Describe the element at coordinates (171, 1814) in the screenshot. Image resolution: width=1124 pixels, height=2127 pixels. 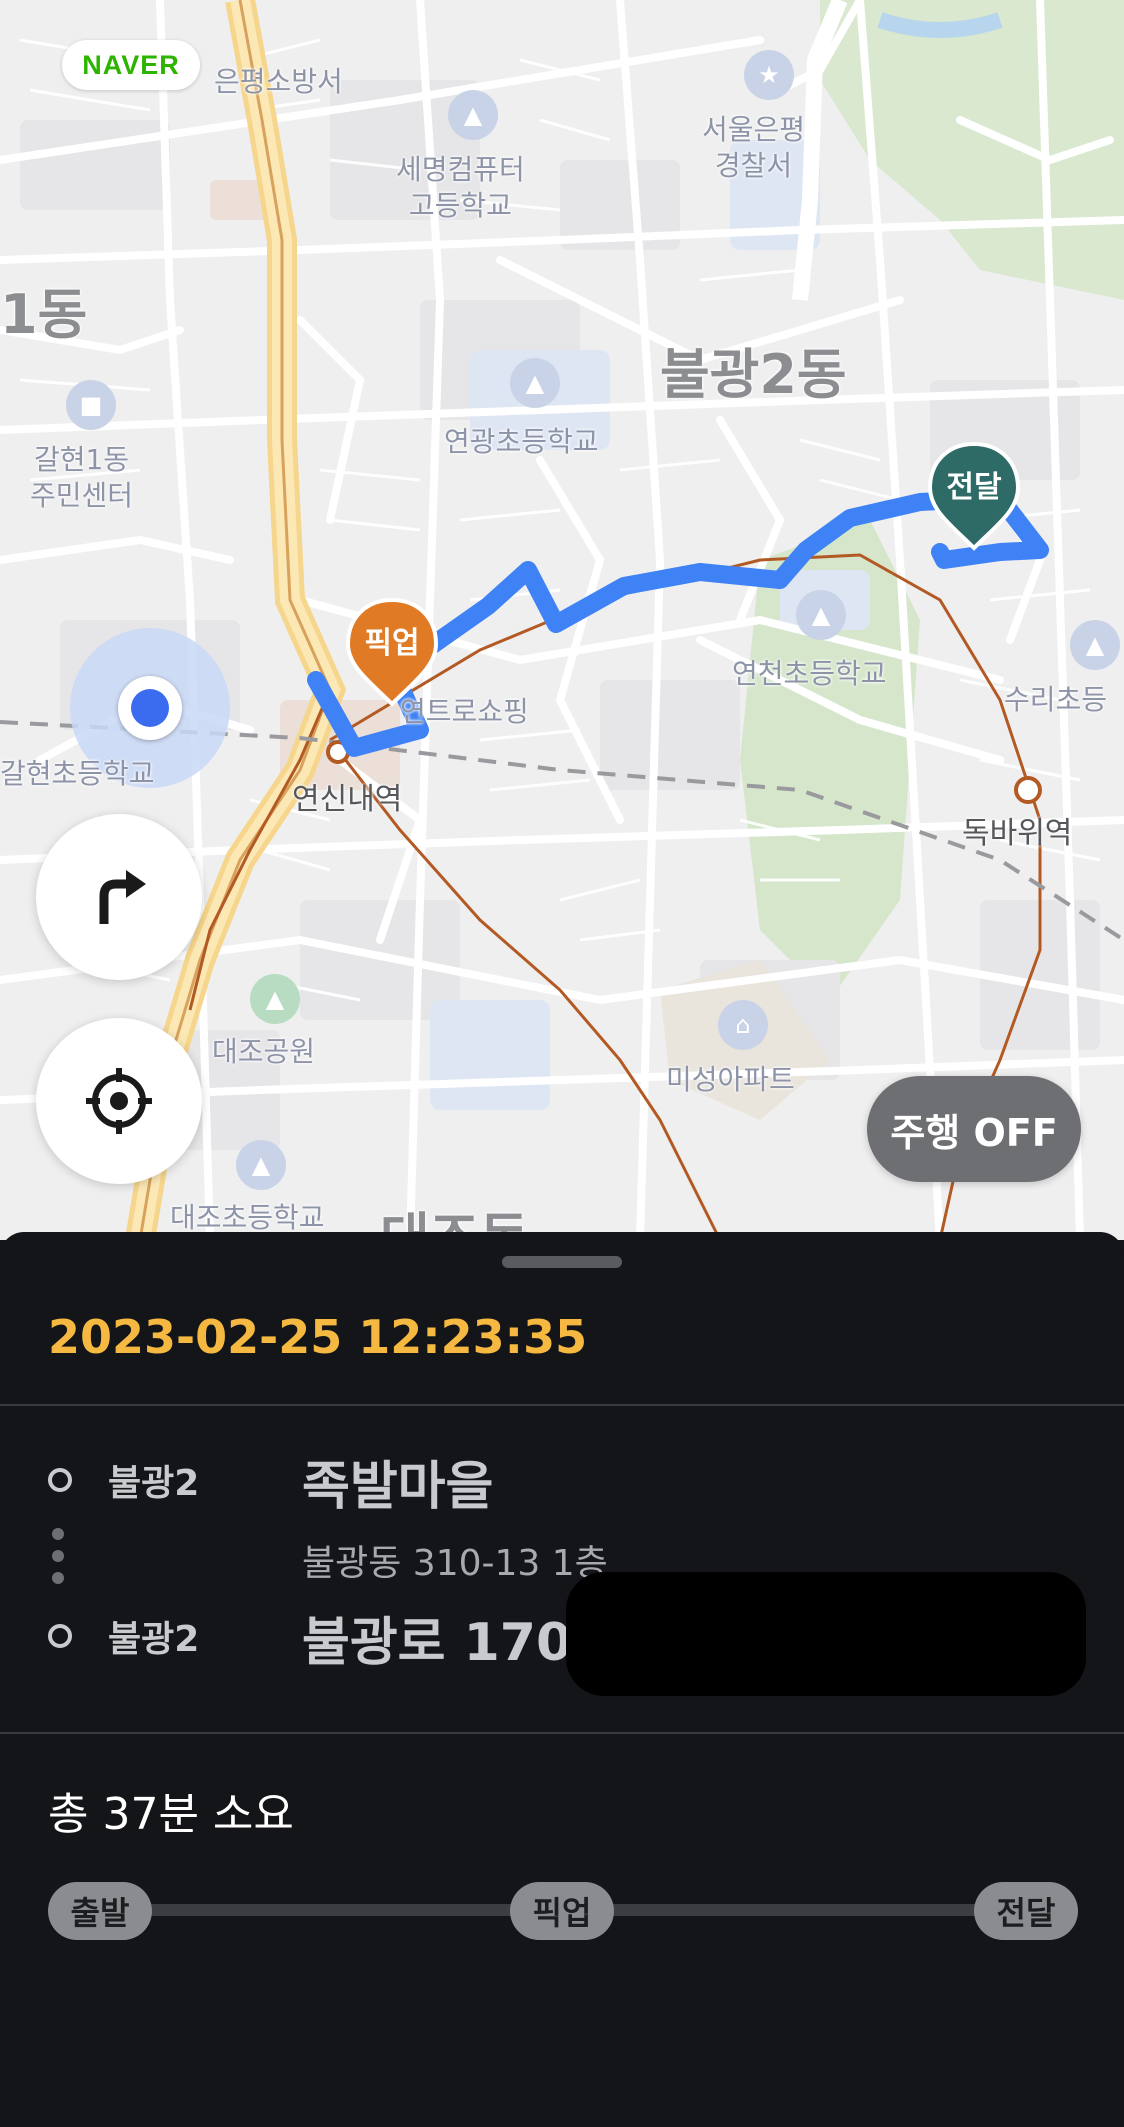
I see `total-duration: 총 37분 소요` at that location.